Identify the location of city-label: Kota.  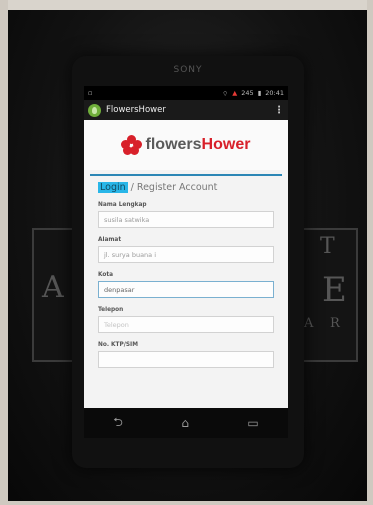
(106, 275).